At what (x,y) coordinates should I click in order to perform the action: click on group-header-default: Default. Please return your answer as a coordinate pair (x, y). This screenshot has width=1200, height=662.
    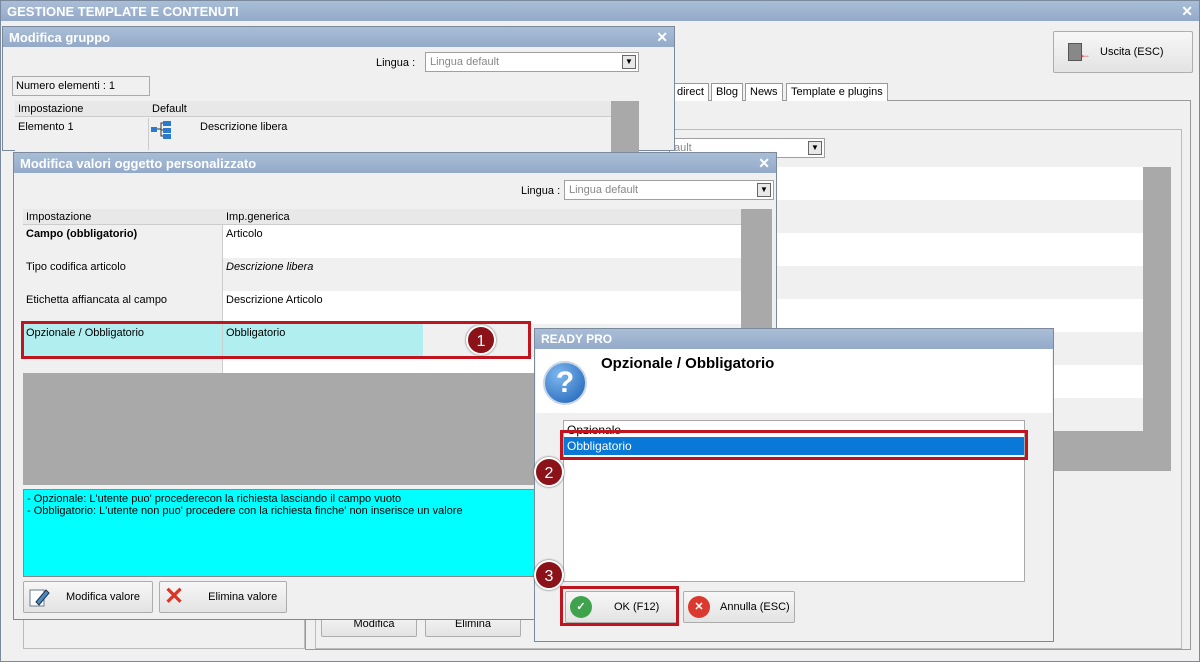
    Looking at the image, I should click on (169, 109).